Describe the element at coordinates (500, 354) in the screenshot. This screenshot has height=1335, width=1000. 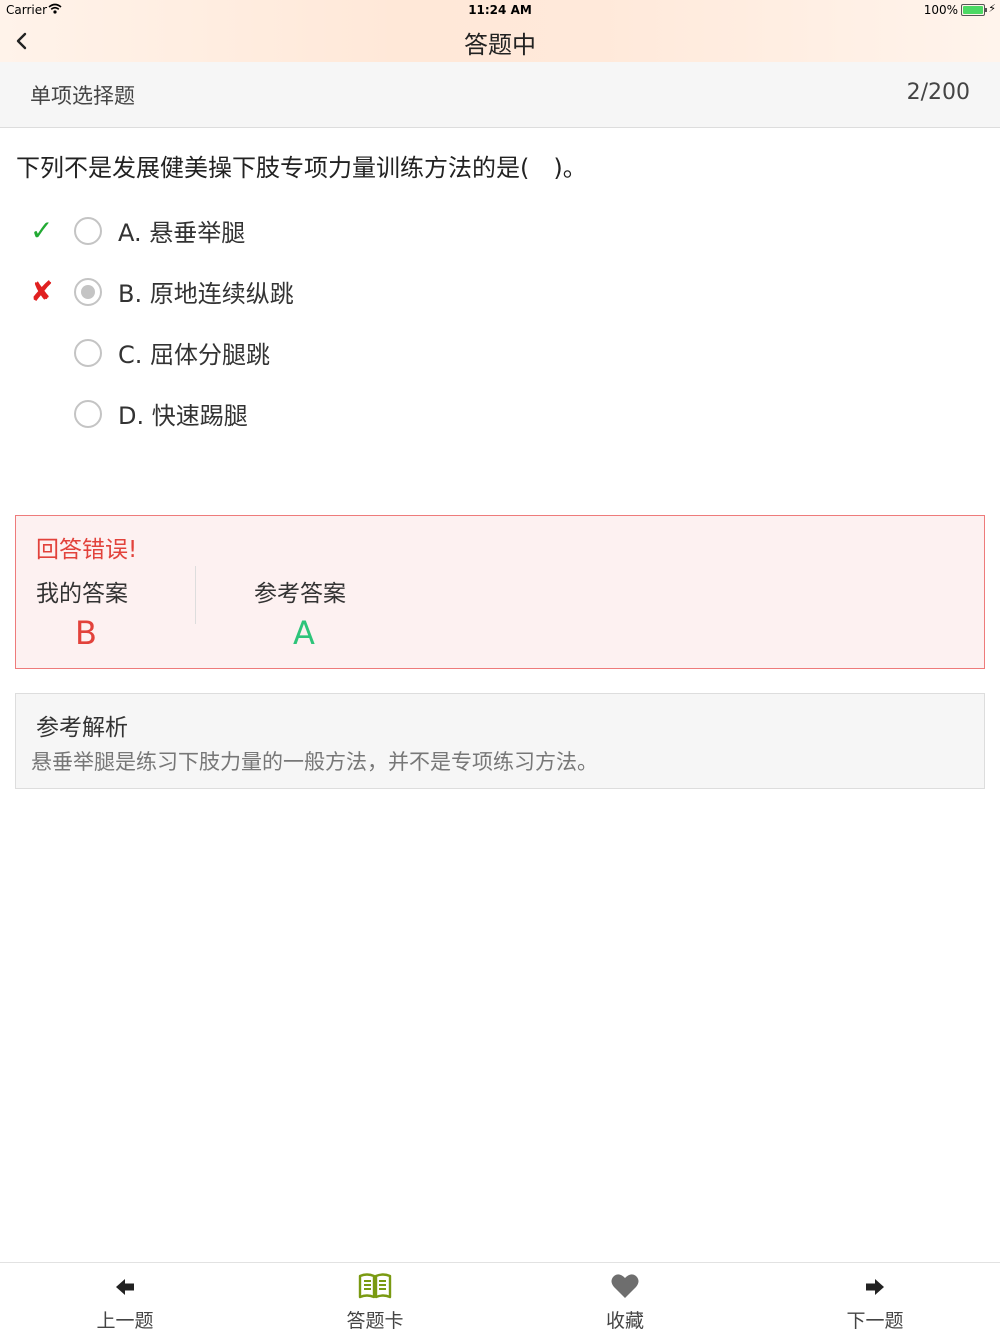
I see `option-c: C. 屈体分腿跳` at that location.